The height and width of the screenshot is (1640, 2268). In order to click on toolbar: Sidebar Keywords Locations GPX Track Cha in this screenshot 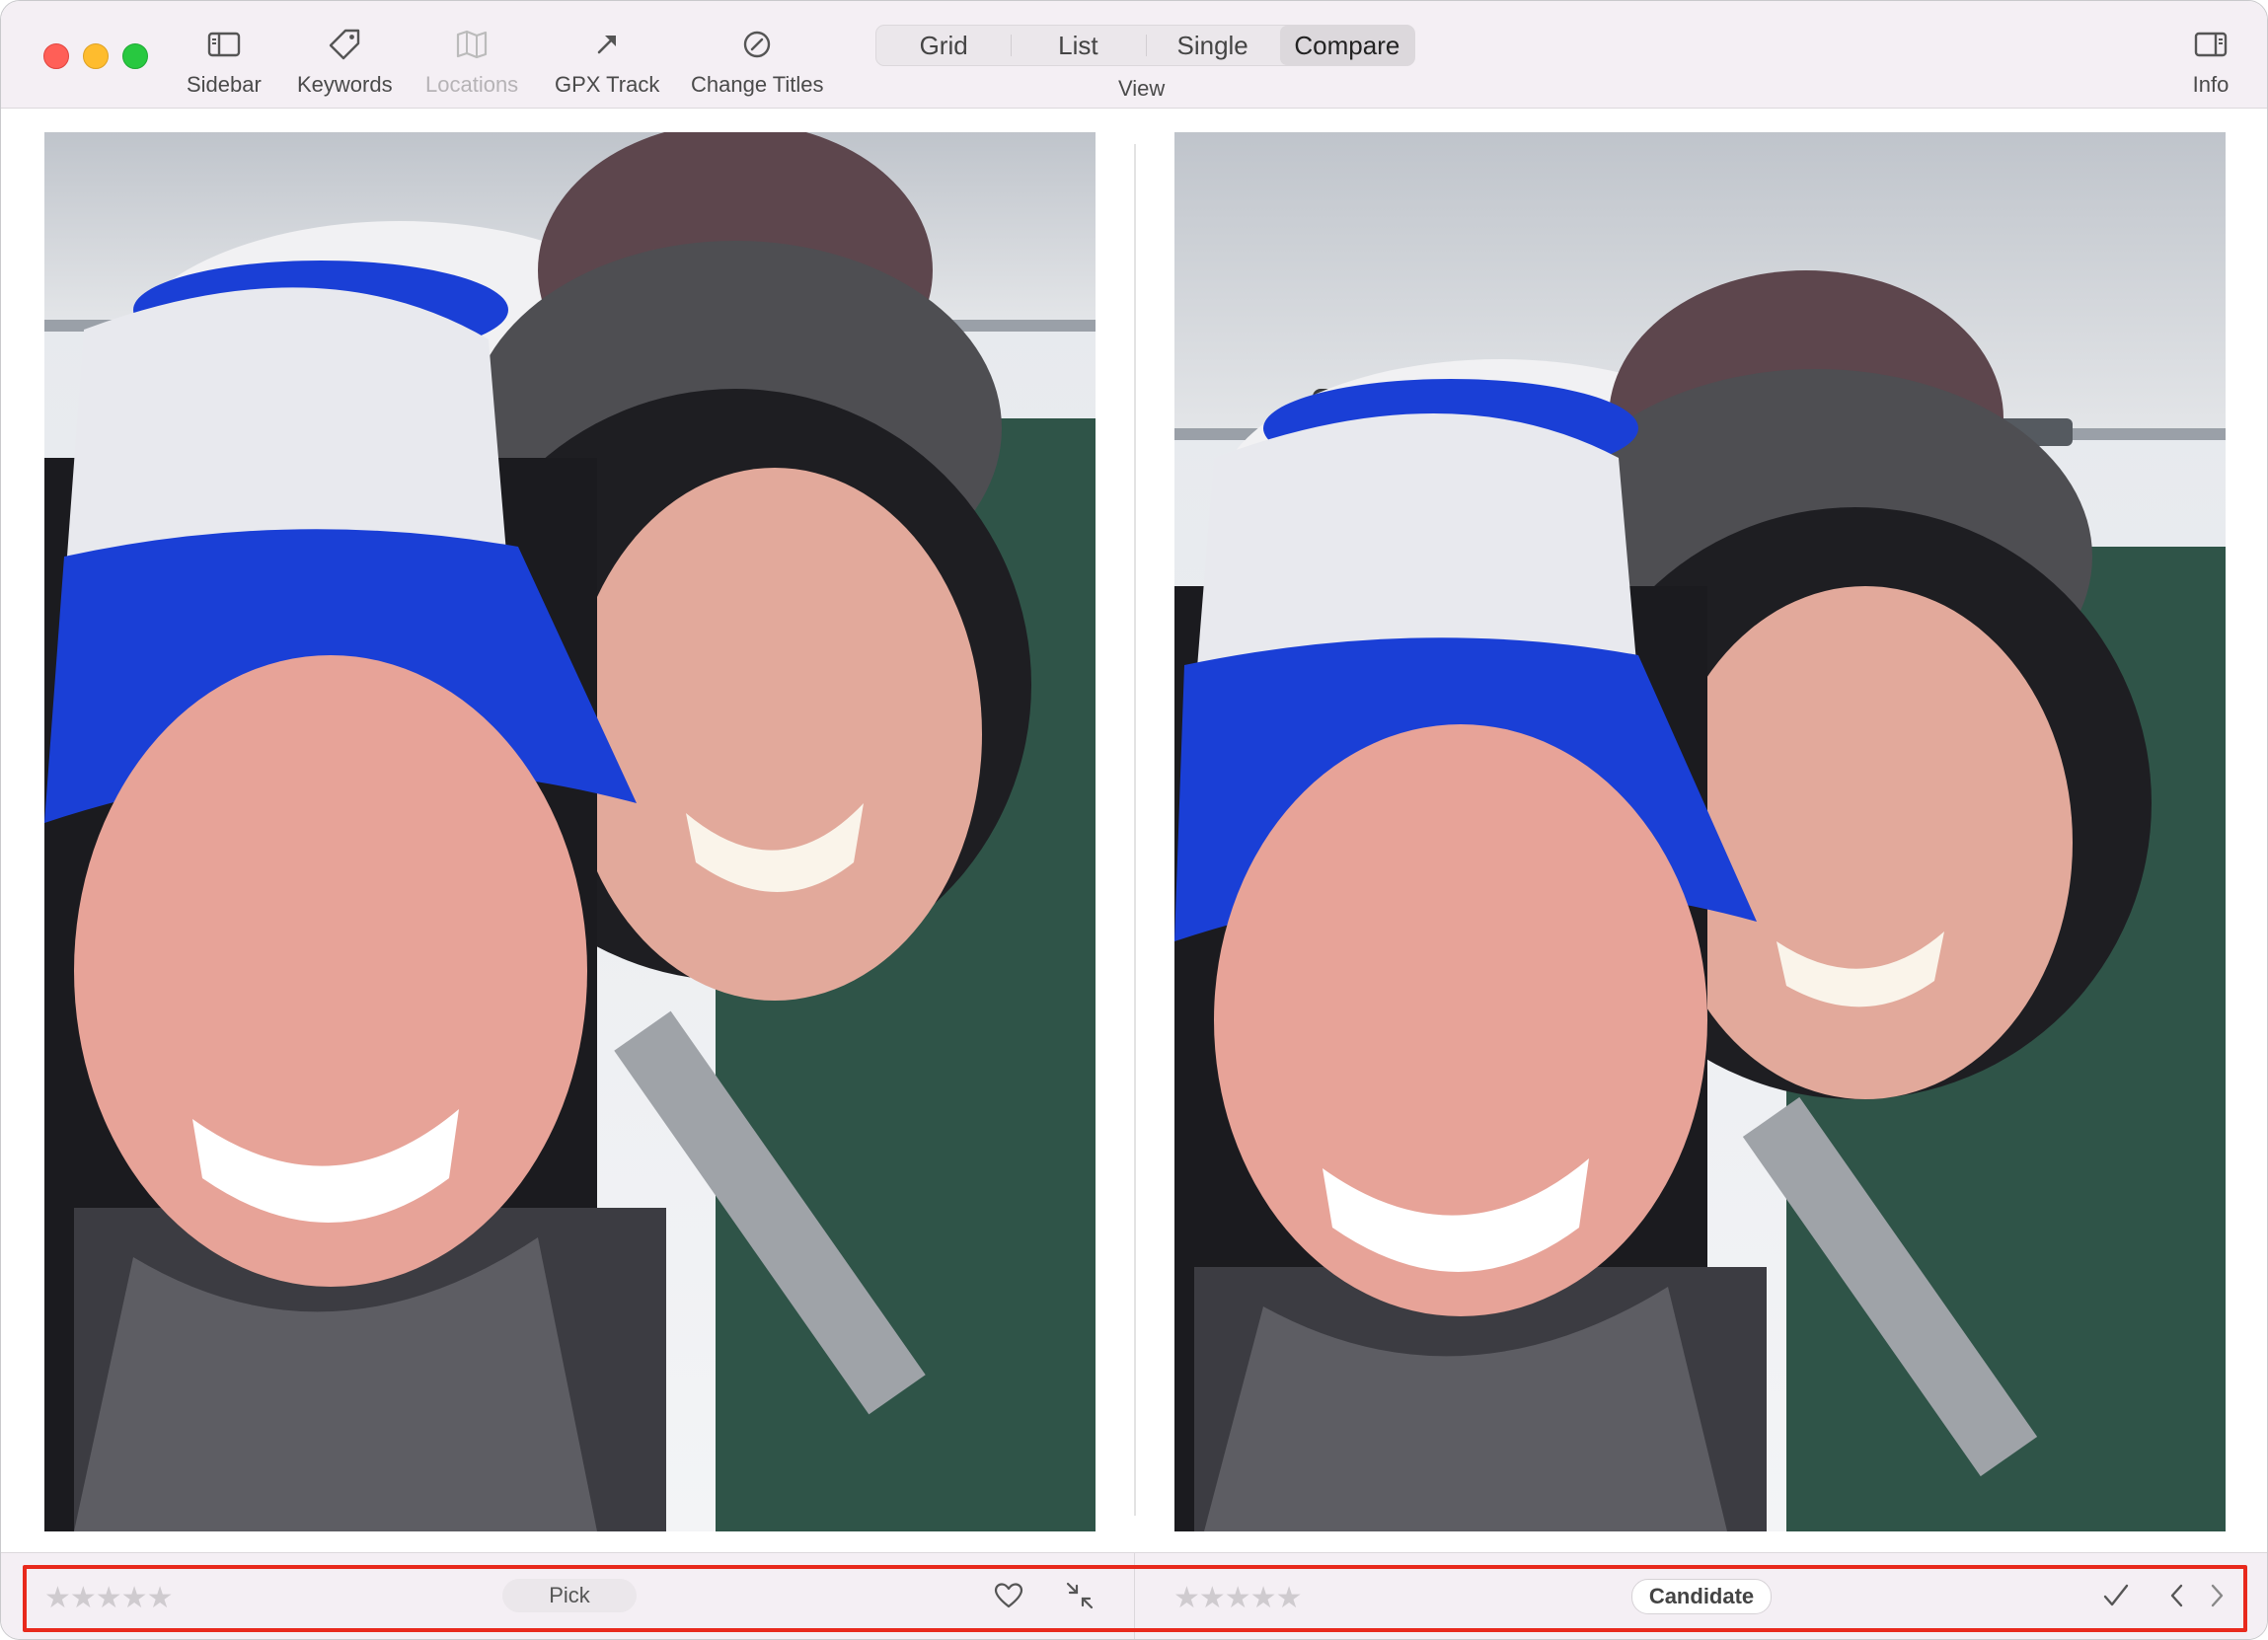, I will do `click(1134, 55)`.